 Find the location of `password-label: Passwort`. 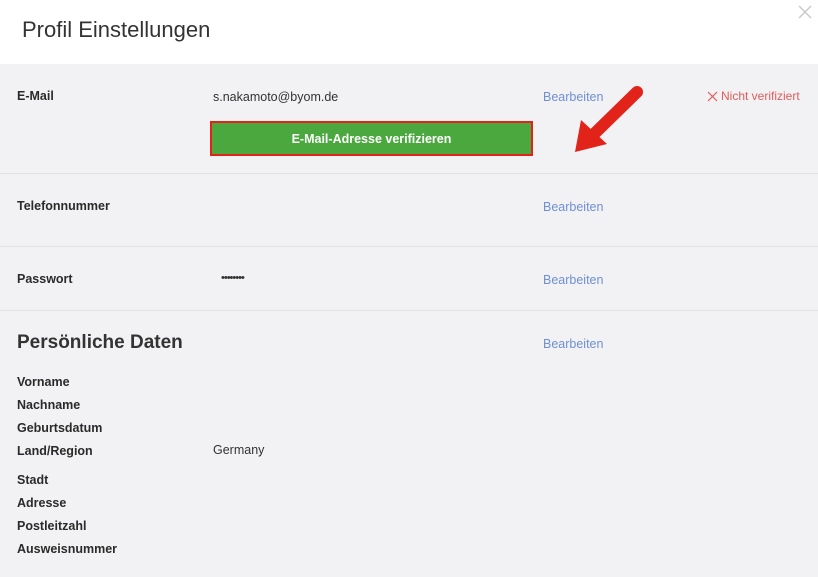

password-label: Passwort is located at coordinates (45, 279).